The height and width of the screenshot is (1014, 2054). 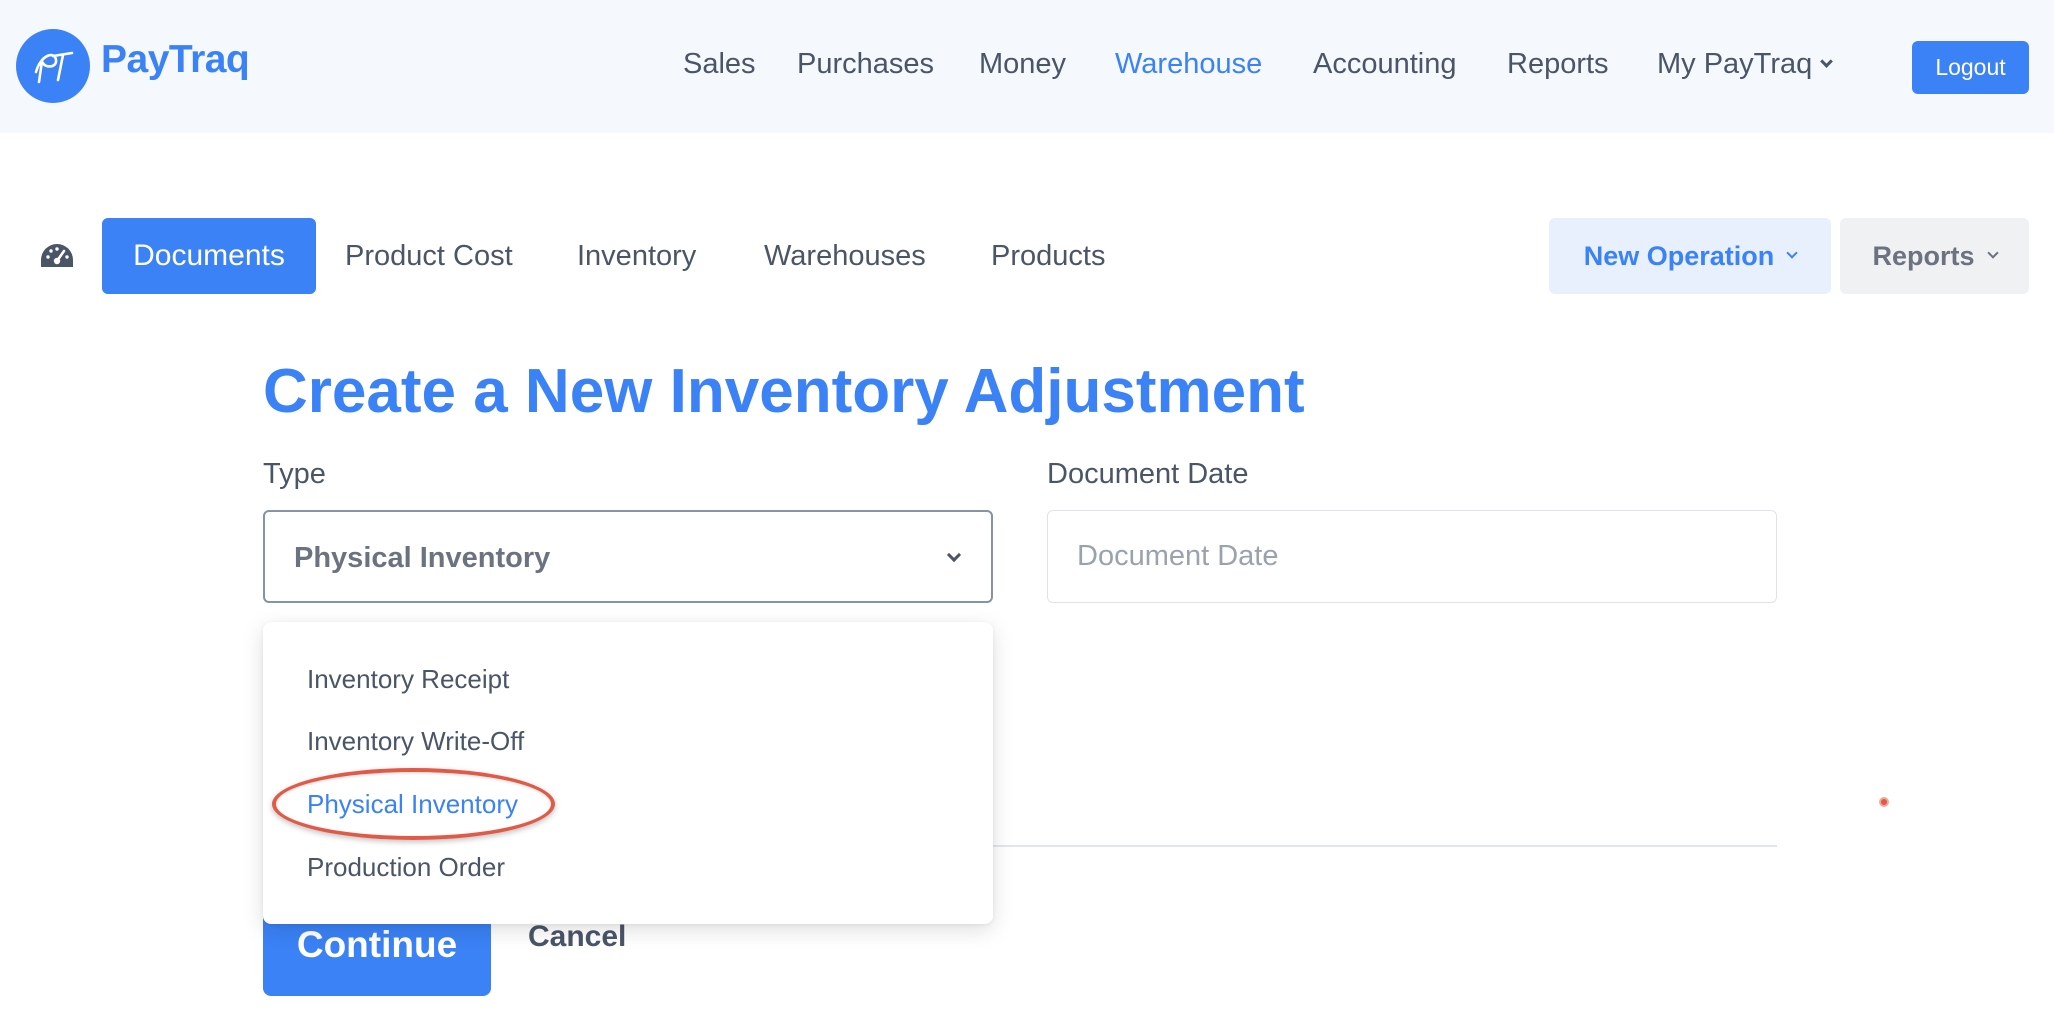 I want to click on type-select: Physical Inventory, so click(x=628, y=556).